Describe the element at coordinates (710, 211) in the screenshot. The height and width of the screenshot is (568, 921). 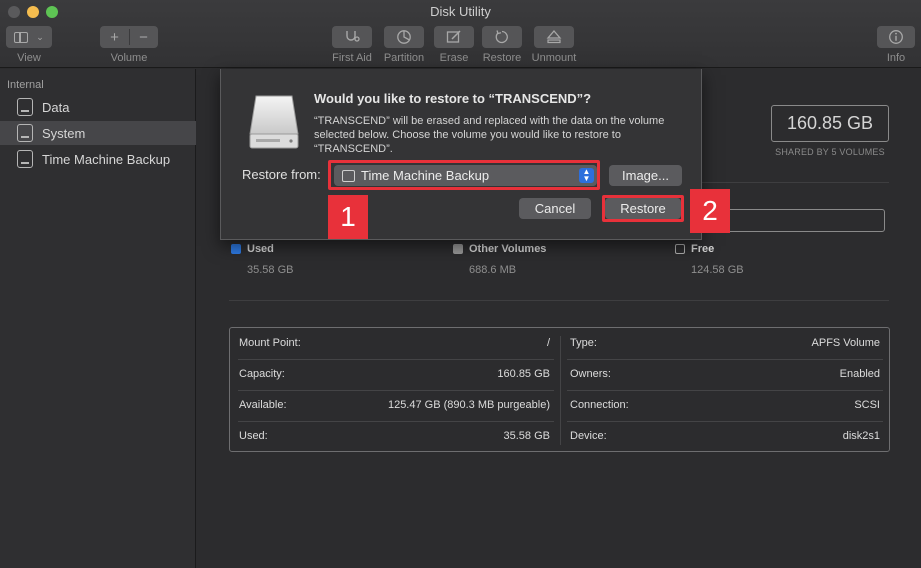
I see `step-badge-2: 2` at that location.